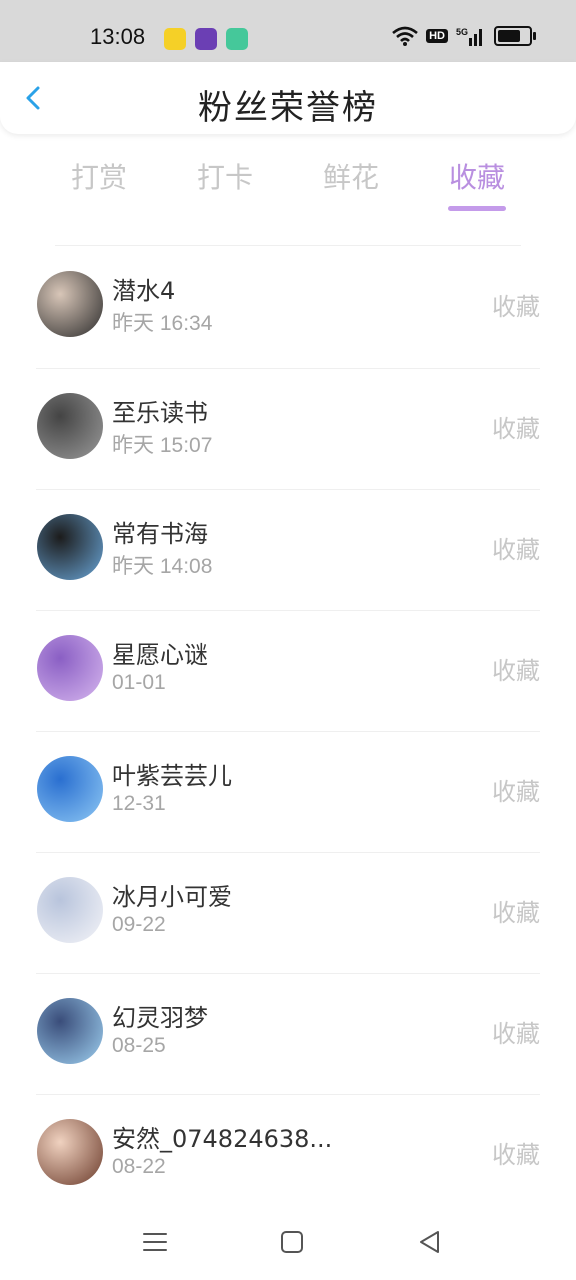  Describe the element at coordinates (477, 176) in the screenshot. I see `tab-favorites: 收藏` at that location.